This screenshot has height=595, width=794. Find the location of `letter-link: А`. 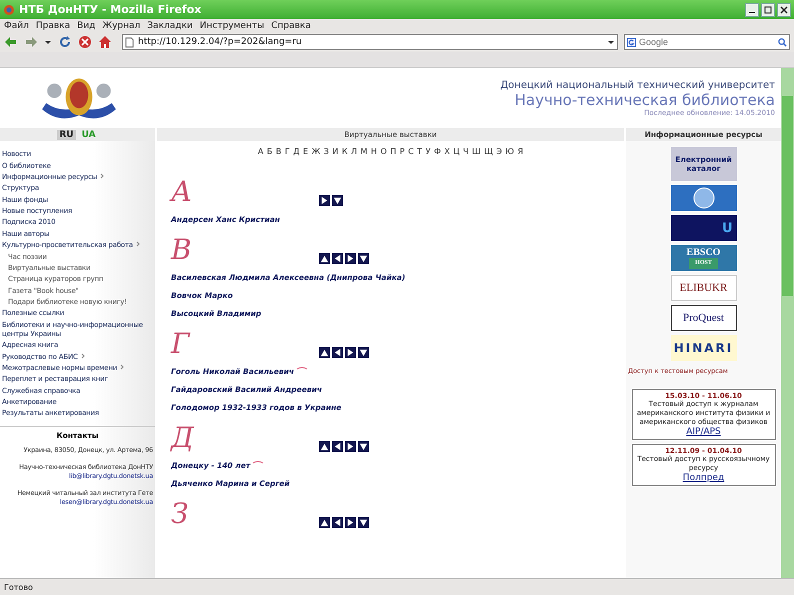

letter-link: А is located at coordinates (261, 151).